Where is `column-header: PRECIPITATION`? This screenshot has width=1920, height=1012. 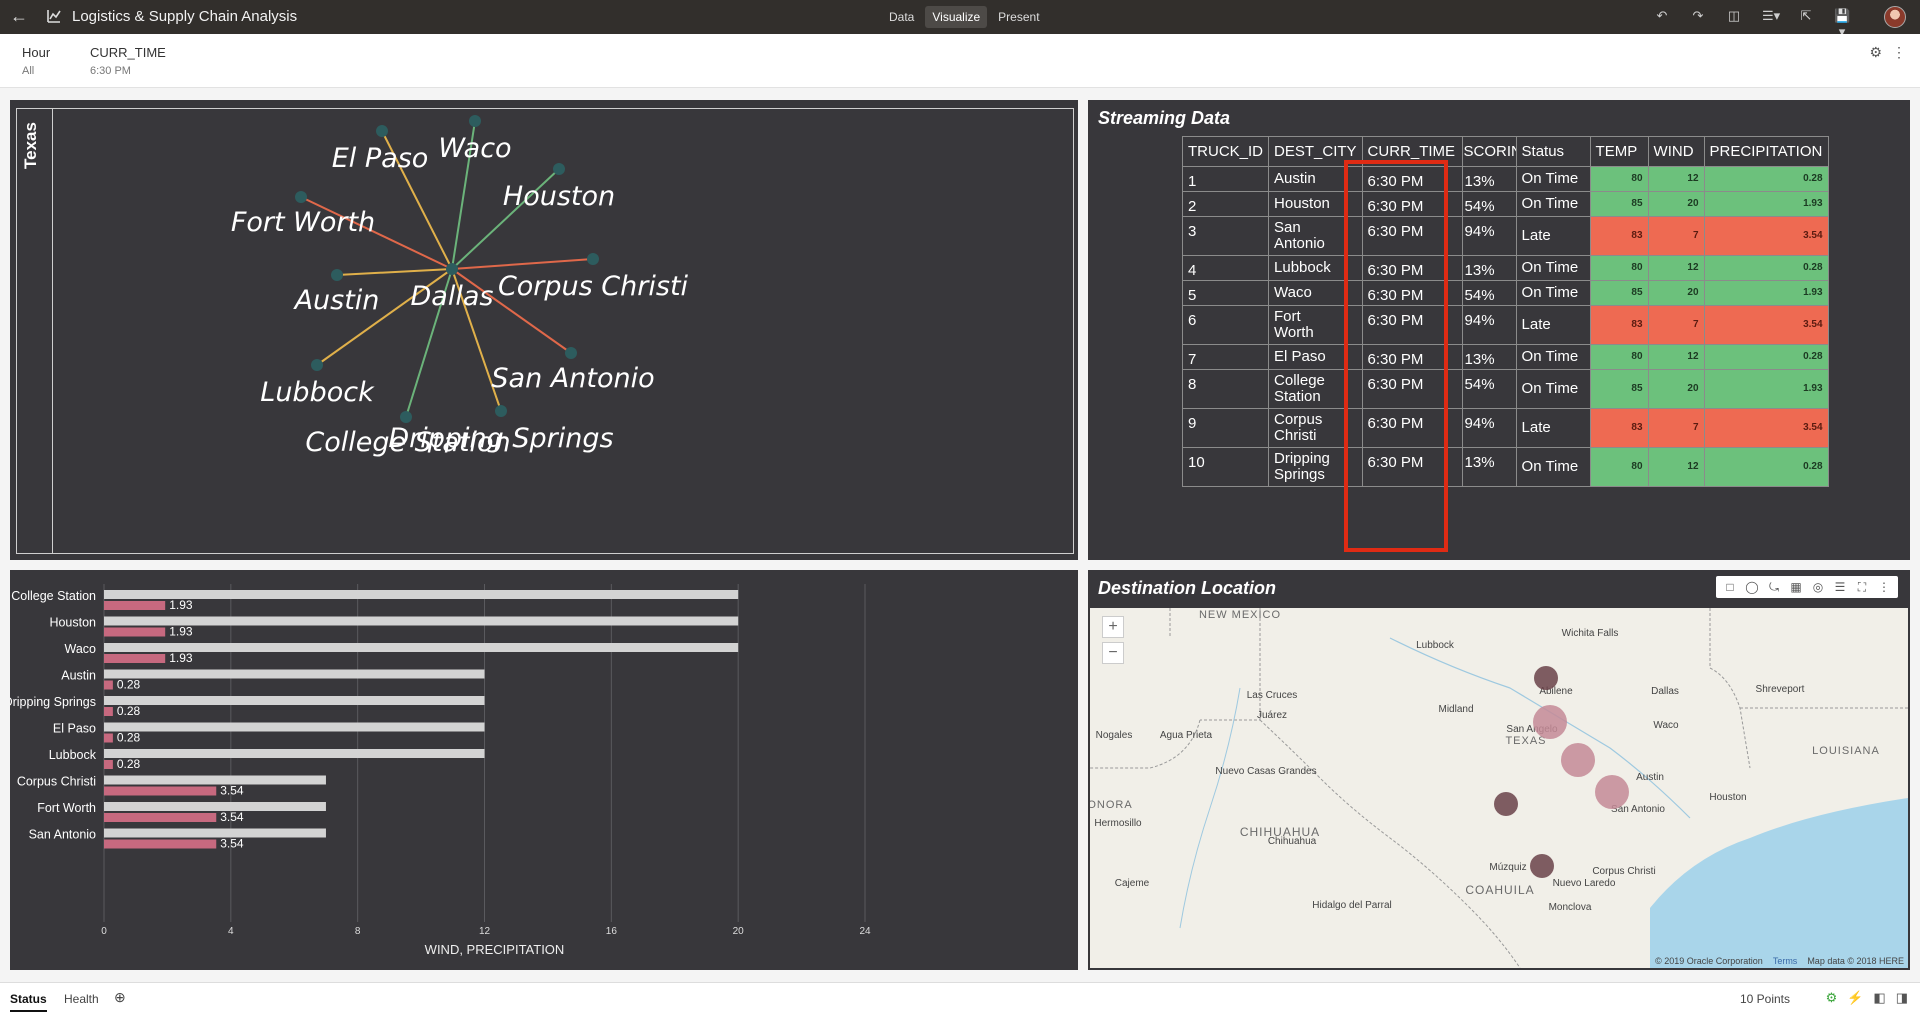 column-header: PRECIPITATION is located at coordinates (1766, 151).